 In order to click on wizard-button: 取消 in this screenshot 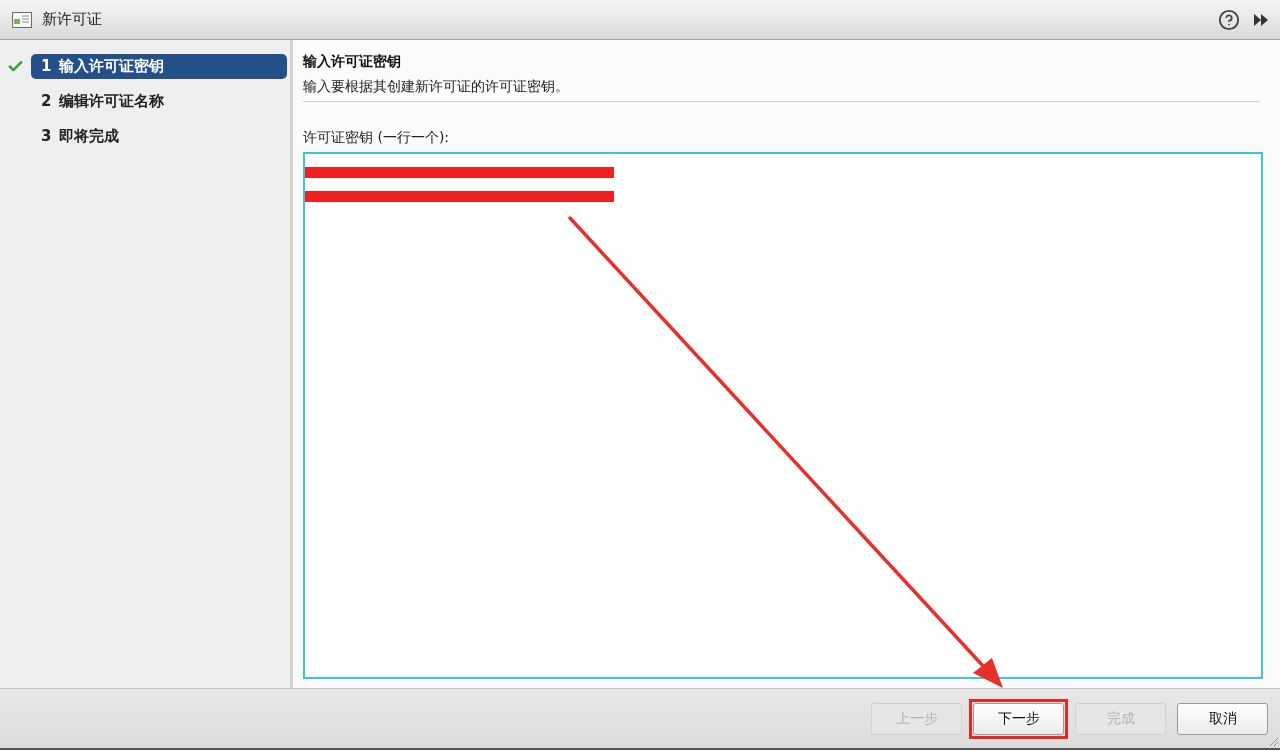, I will do `click(1222, 718)`.